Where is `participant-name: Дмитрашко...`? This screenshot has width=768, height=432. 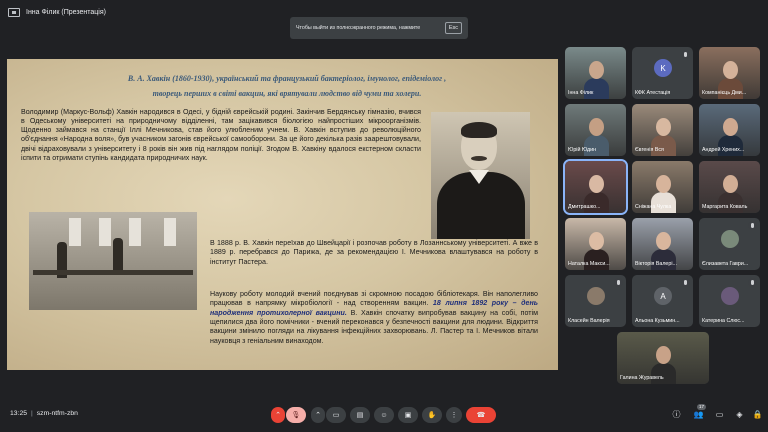
participant-name: Дмитрашко... is located at coordinates (584, 207).